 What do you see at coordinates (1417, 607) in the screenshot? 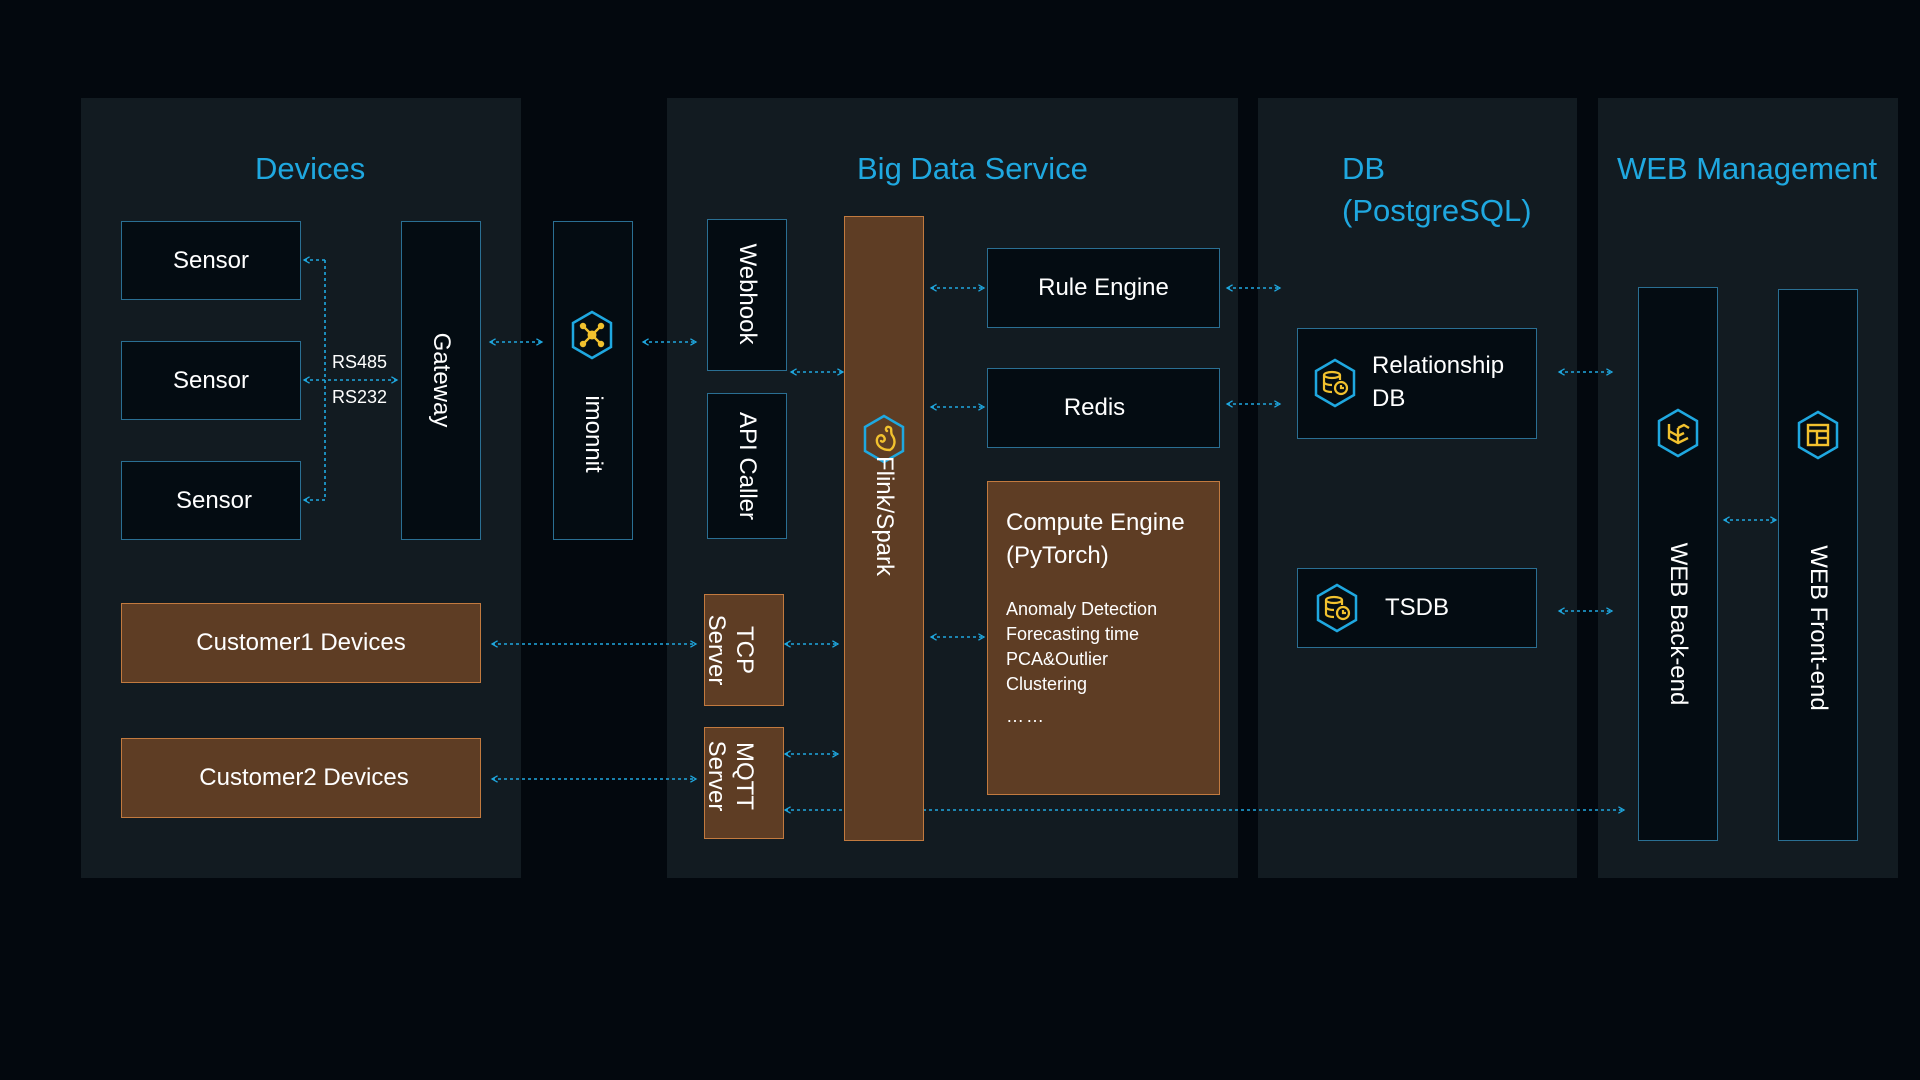
I see `tsdb-label: TSDB` at bounding box center [1417, 607].